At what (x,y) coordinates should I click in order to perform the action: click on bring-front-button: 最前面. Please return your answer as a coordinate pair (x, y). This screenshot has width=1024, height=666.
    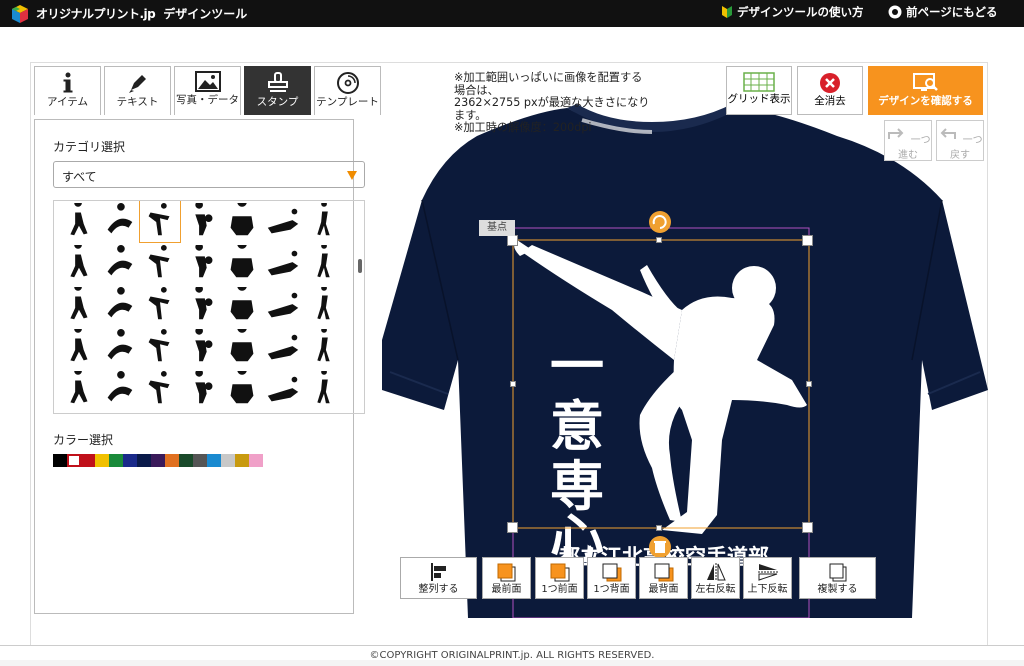
    Looking at the image, I should click on (506, 578).